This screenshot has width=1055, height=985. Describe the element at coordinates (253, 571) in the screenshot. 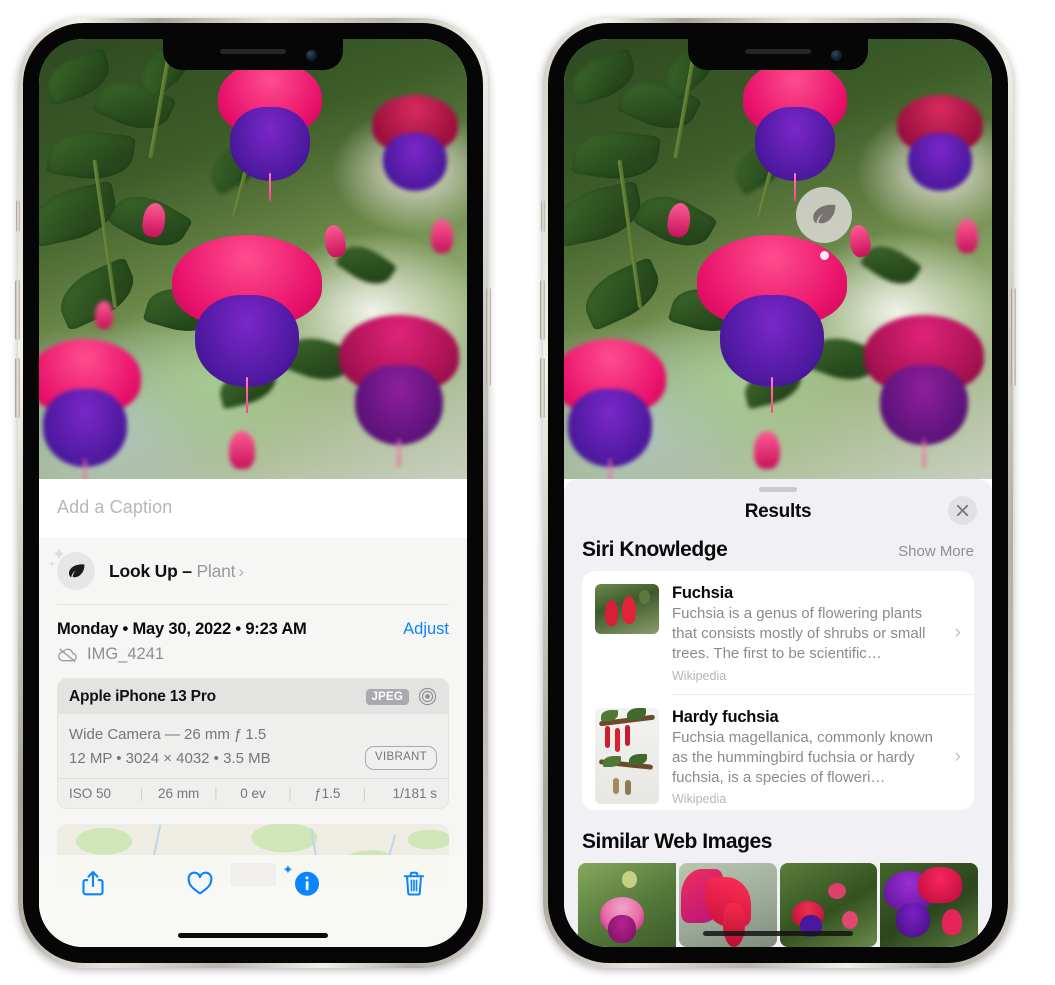

I see `look-up-row: ✦ ✦ Look Up – Plant ›` at that location.